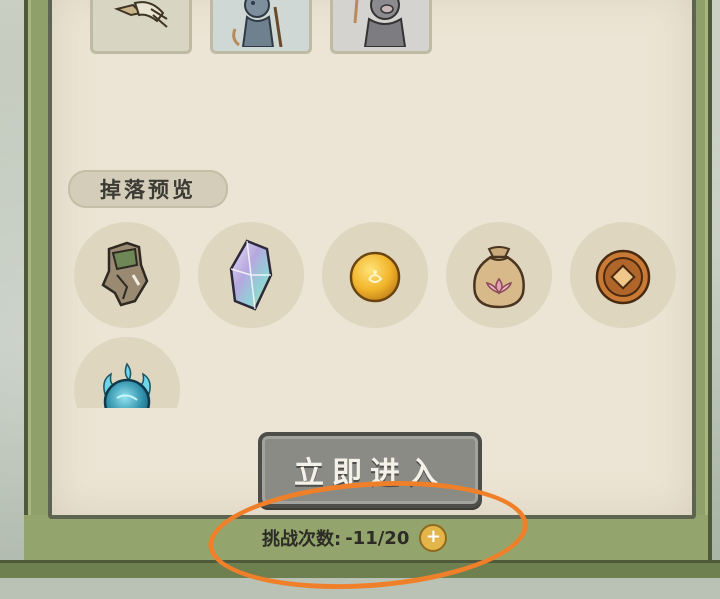  Describe the element at coordinates (433, 538) in the screenshot. I see `plus-icon: +` at that location.